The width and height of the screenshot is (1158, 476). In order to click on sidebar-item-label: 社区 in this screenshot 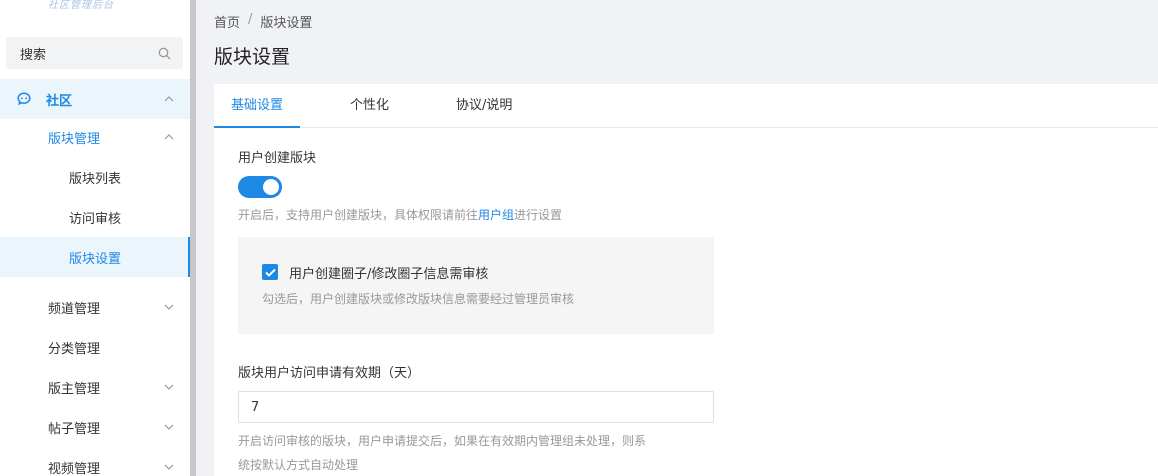, I will do `click(59, 101)`.